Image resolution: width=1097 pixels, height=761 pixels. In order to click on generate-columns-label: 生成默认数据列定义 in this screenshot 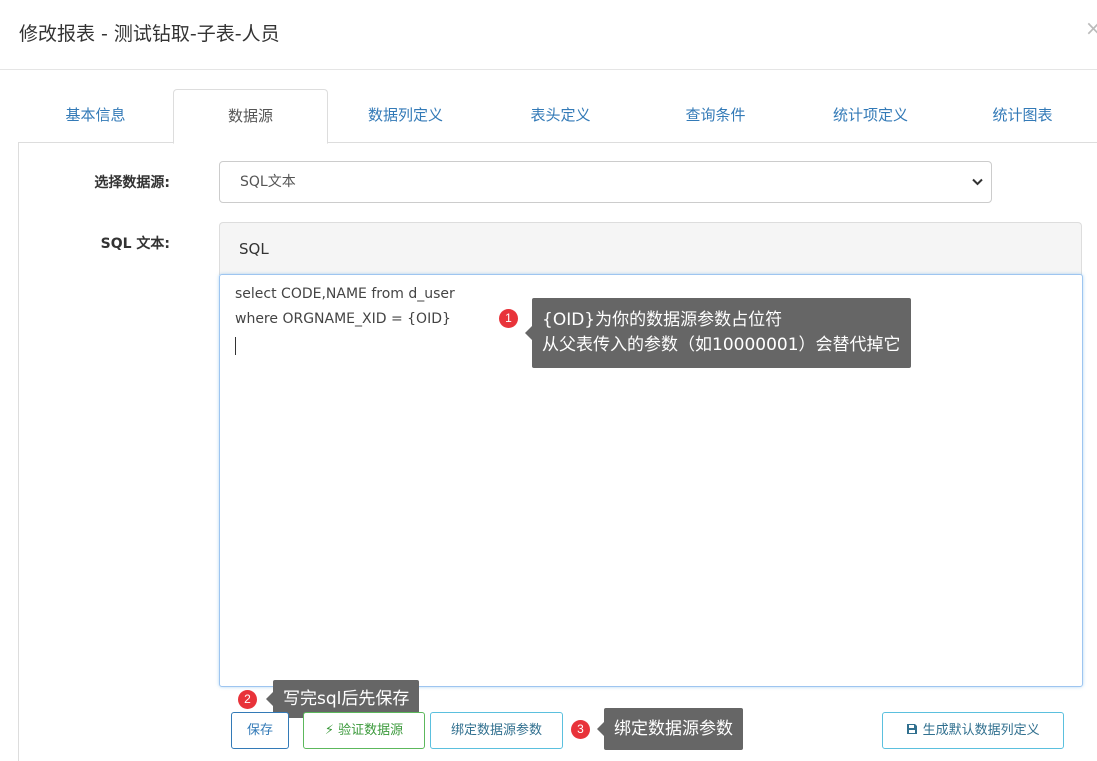, I will do `click(981, 730)`.